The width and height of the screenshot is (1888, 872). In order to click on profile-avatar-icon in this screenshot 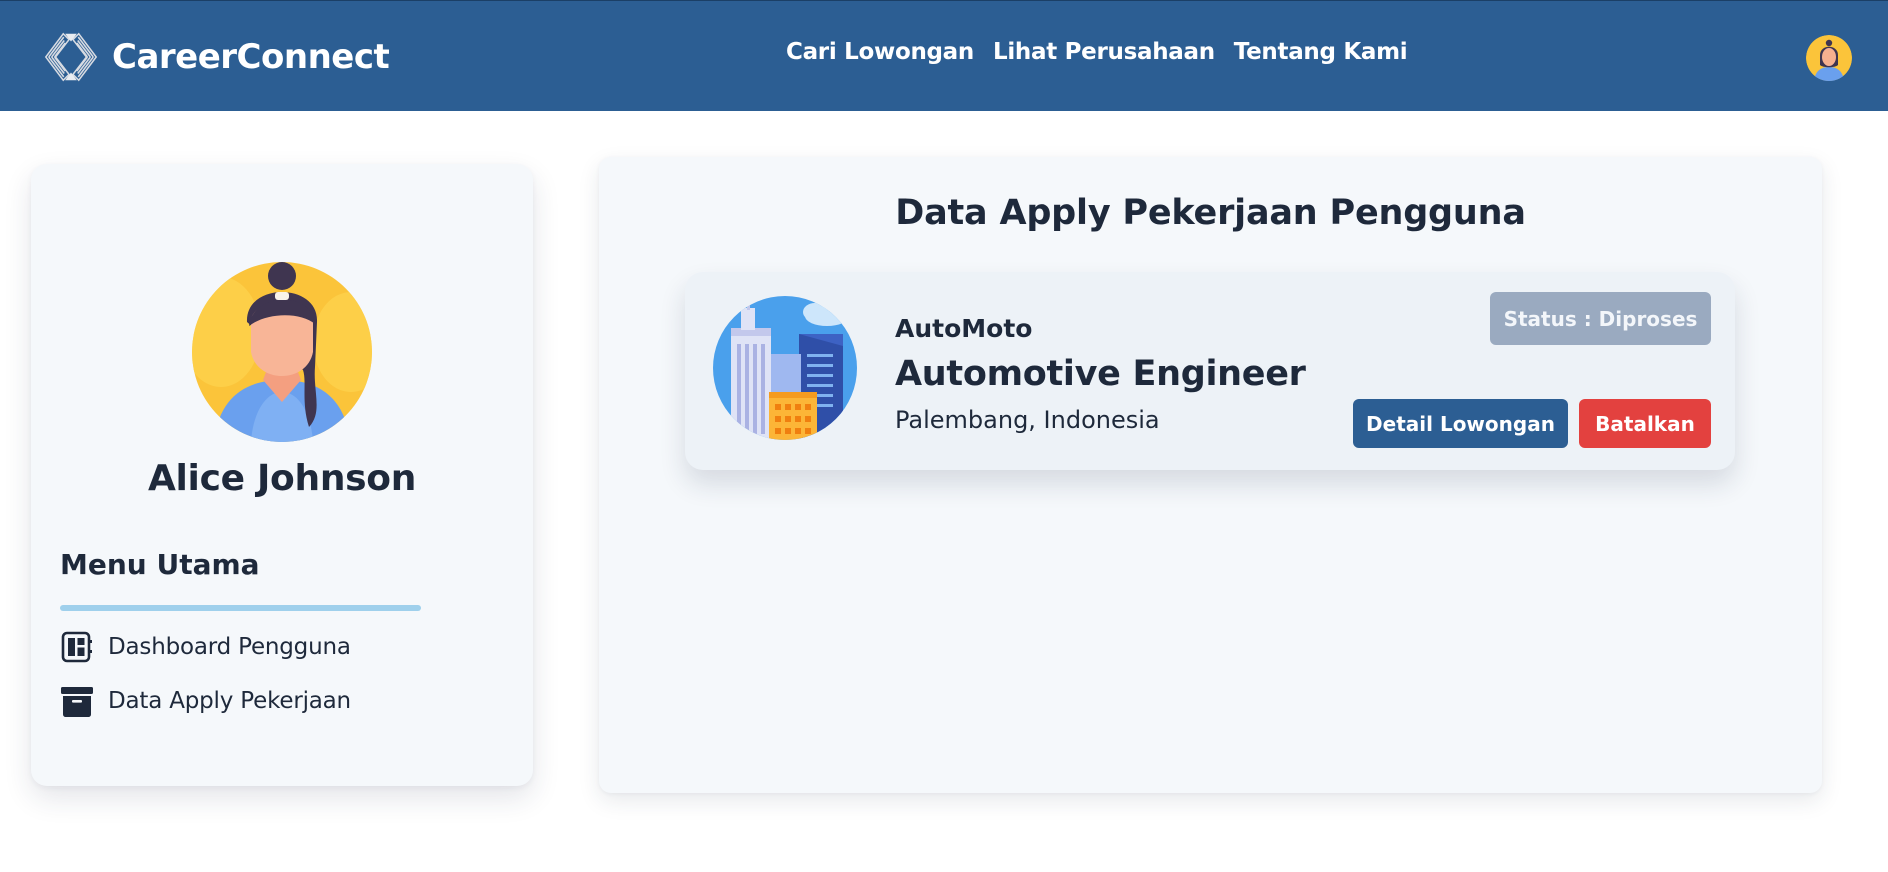, I will do `click(282, 352)`.